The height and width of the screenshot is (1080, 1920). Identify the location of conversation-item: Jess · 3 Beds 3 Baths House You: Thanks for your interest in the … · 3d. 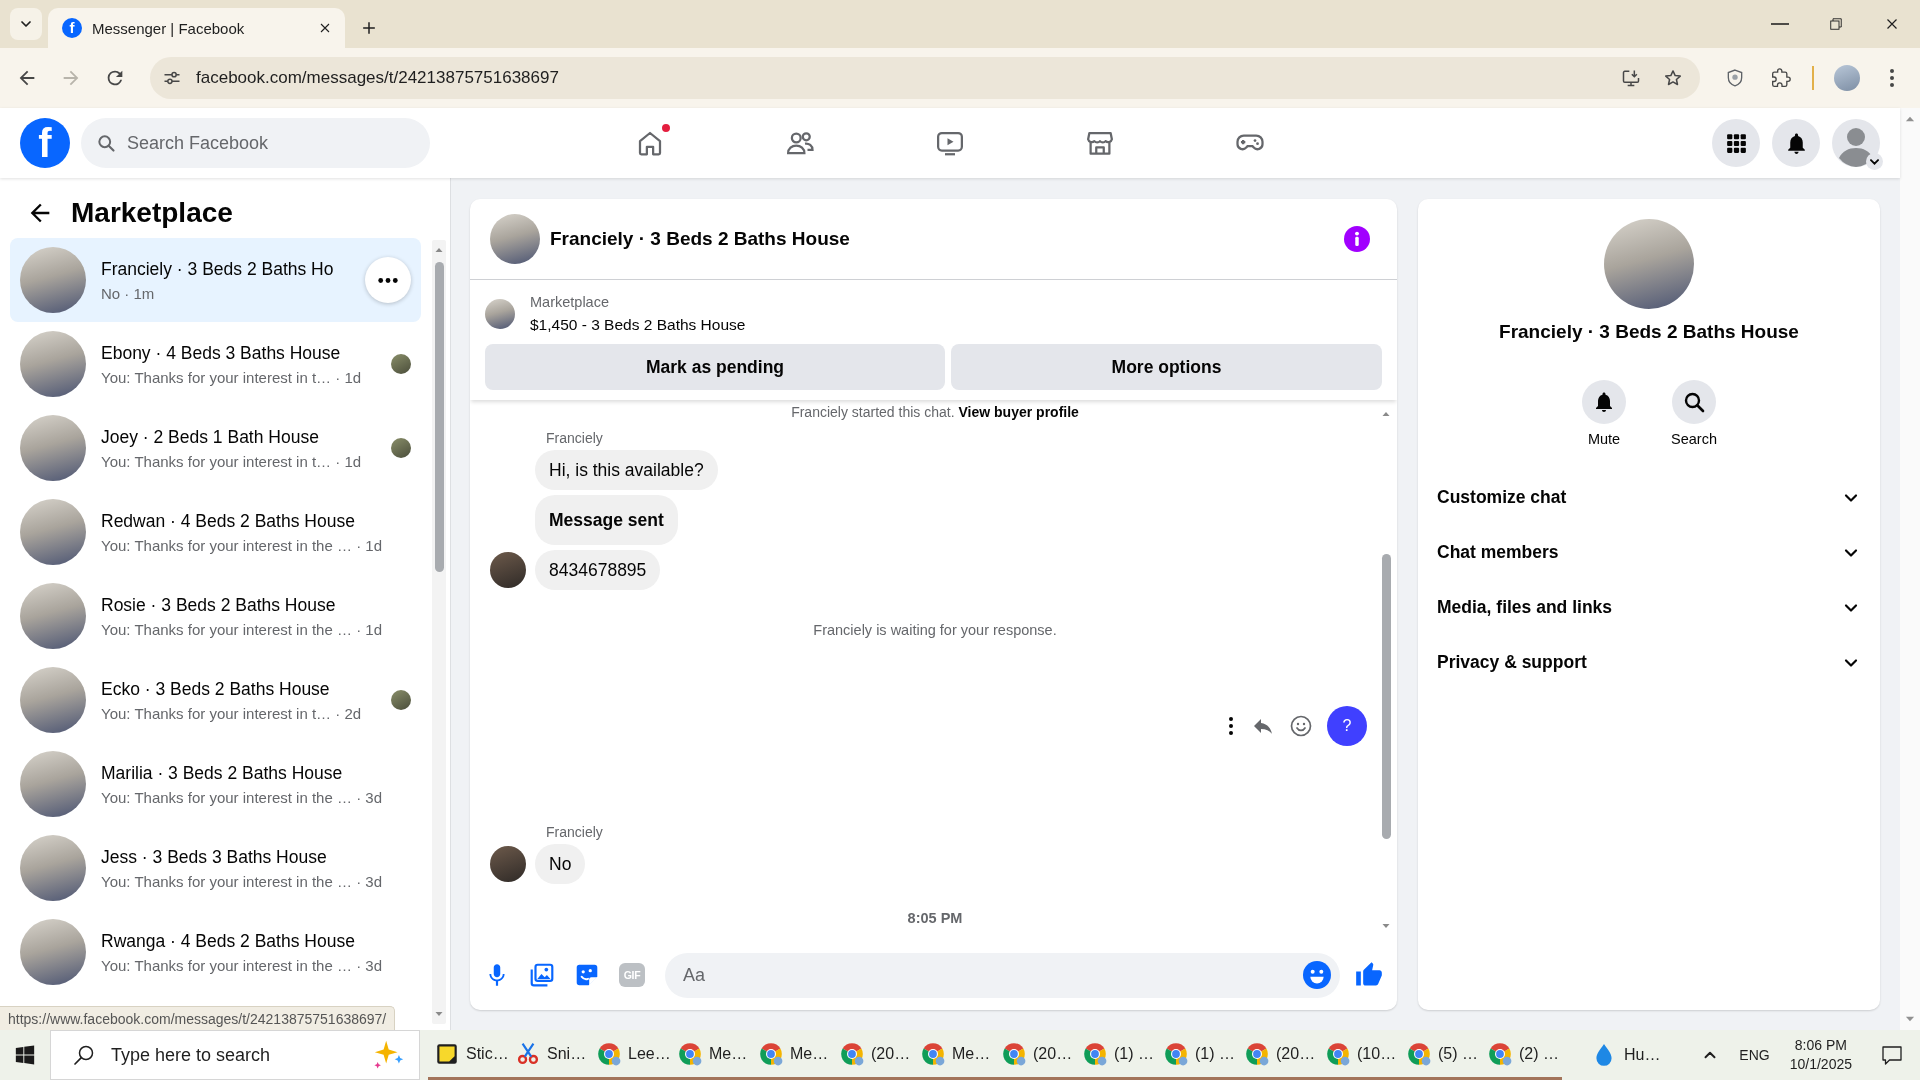
(215, 868).